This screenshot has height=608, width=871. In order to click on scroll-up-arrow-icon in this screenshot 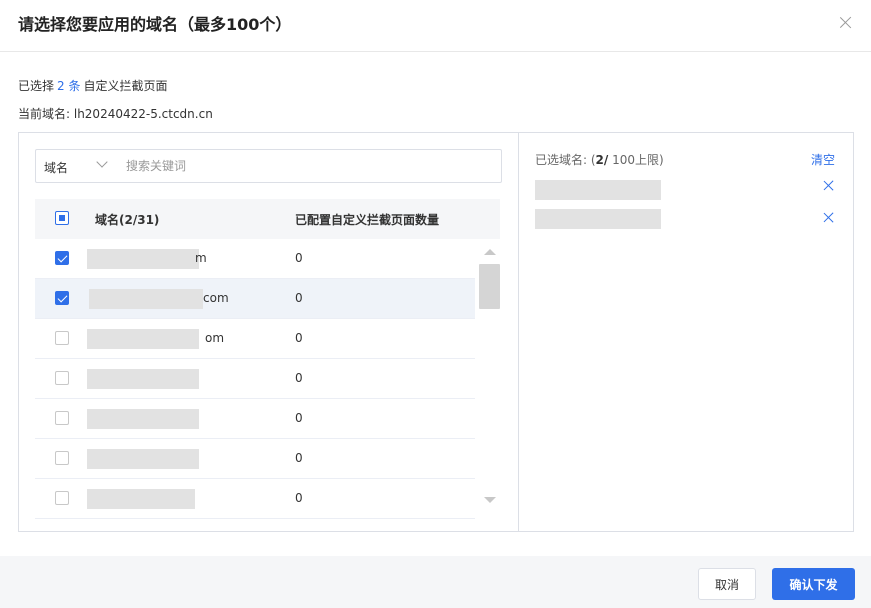, I will do `click(490, 252)`.